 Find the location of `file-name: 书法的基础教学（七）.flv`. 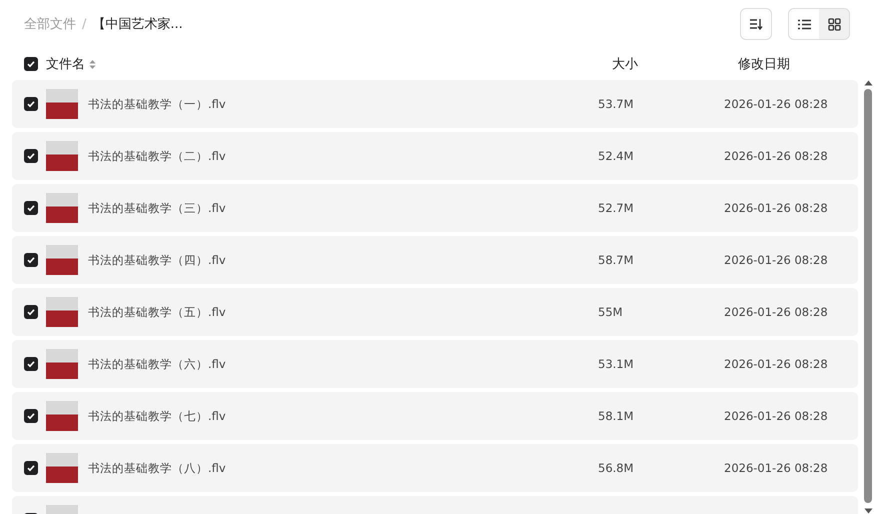

file-name: 书法的基础教学（七）.flv is located at coordinates (157, 416).